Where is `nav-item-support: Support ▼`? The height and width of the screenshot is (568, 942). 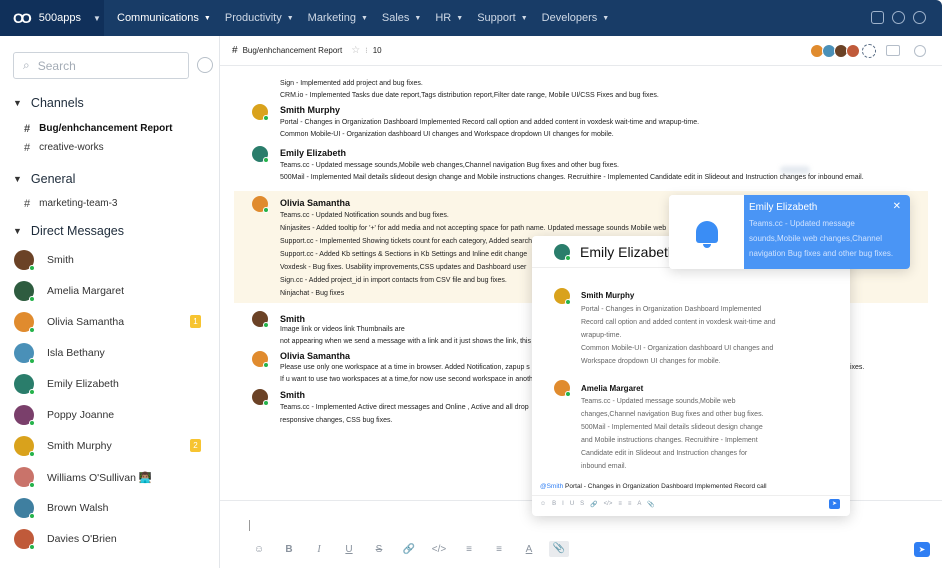 nav-item-support: Support ▼ is located at coordinates (502, 18).